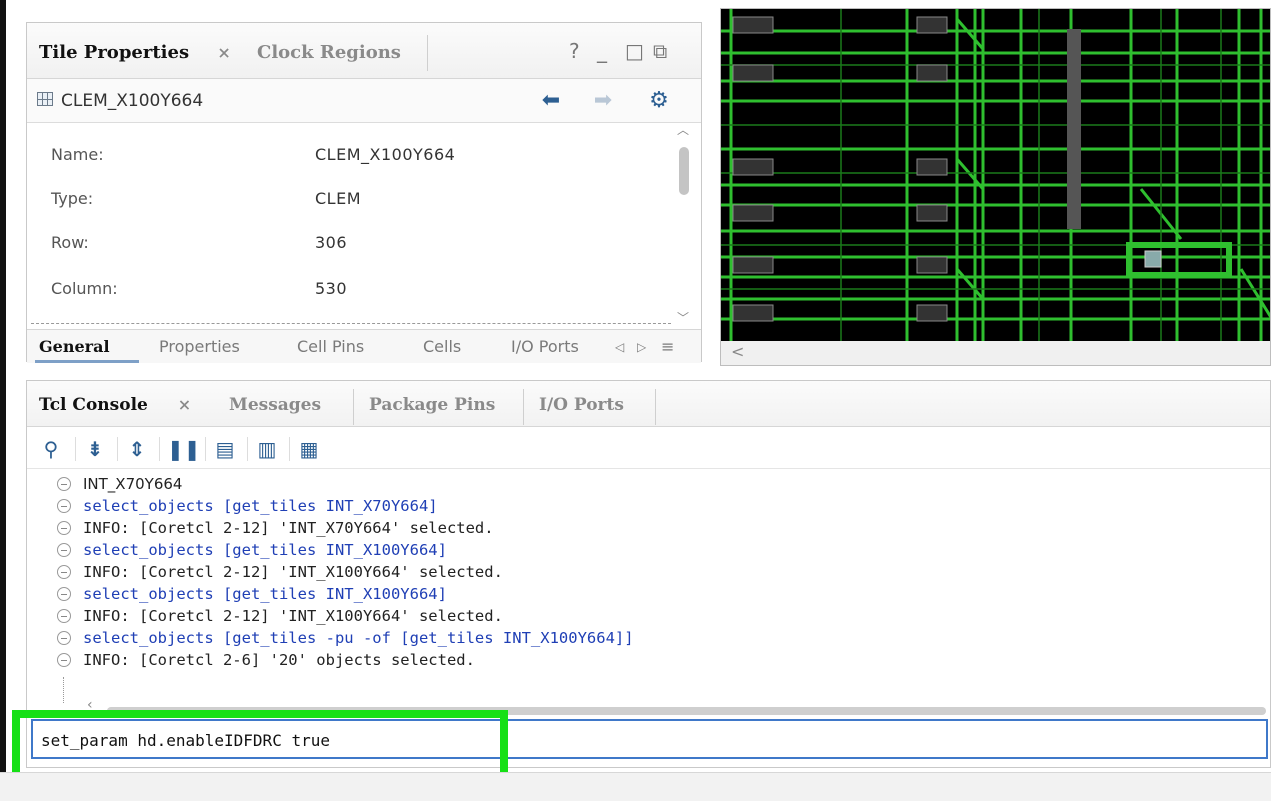 This screenshot has width=1271, height=801. What do you see at coordinates (602, 51) in the screenshot?
I see `minimize-icon: _` at bounding box center [602, 51].